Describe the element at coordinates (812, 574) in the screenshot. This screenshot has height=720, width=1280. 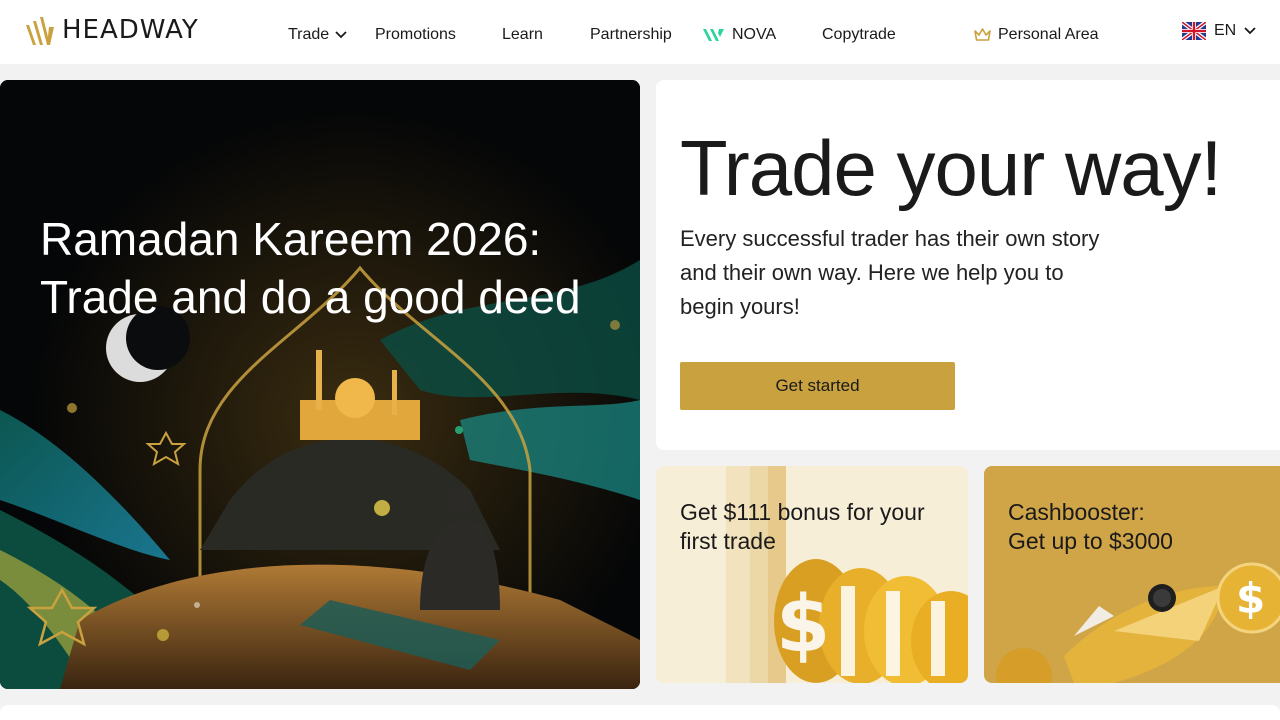
I see `bonus-111-card: $ Get $111 bonus for your first trade` at that location.